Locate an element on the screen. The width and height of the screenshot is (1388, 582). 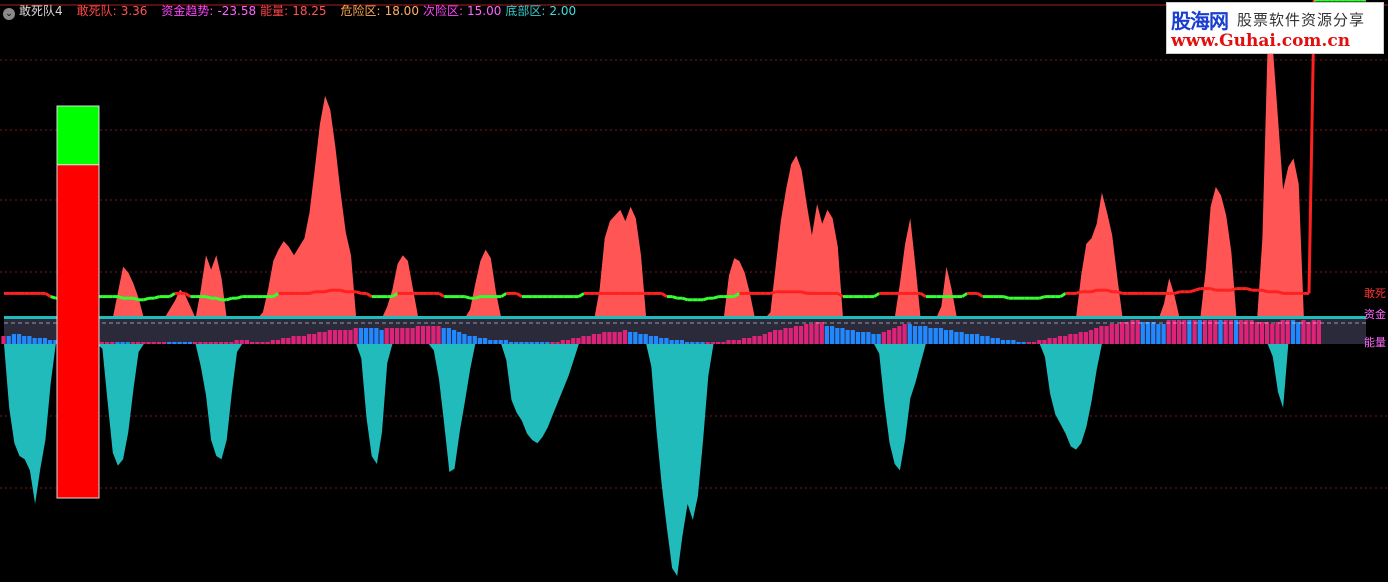
watermark-url: www.Guhai.com.cn is located at coordinates (1261, 41).